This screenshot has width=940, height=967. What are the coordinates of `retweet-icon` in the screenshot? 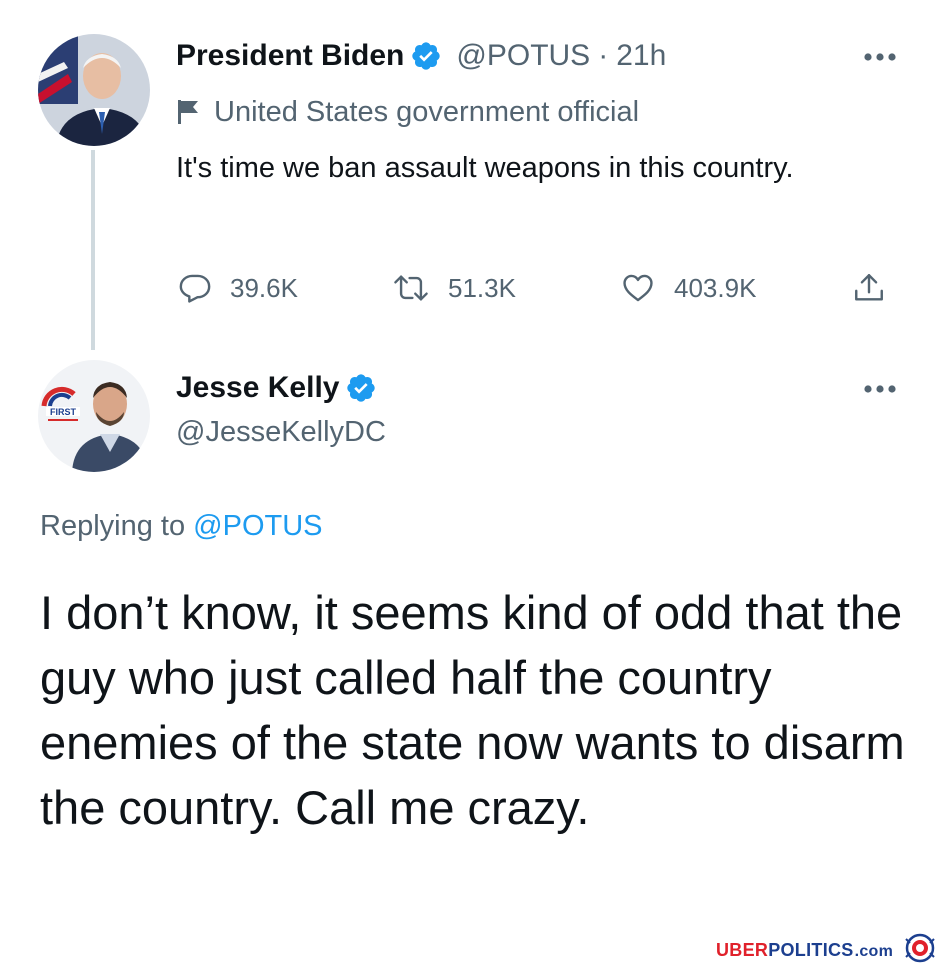 It's located at (411, 288).